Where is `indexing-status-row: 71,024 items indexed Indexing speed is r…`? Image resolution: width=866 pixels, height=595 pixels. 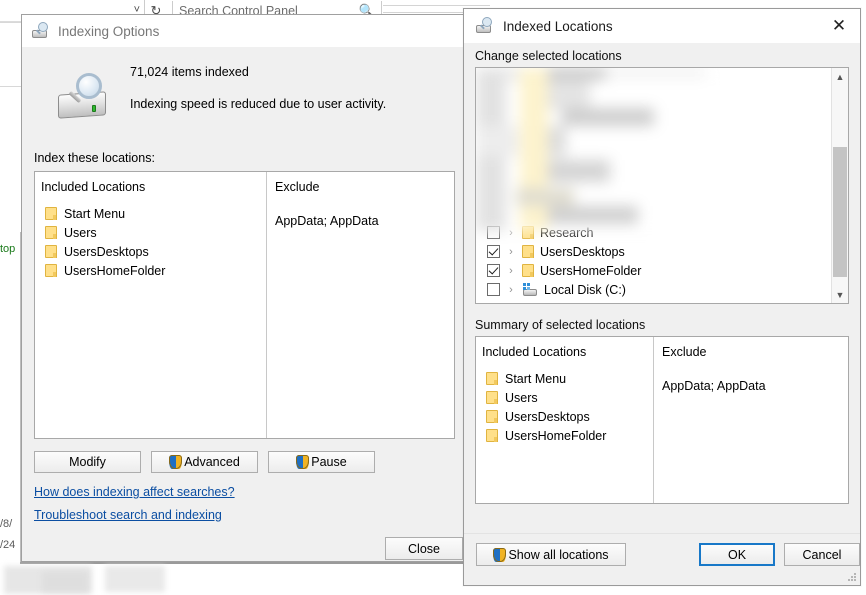
indexing-status-row: 71,024 items indexed Indexing speed is r… is located at coordinates (244, 90).